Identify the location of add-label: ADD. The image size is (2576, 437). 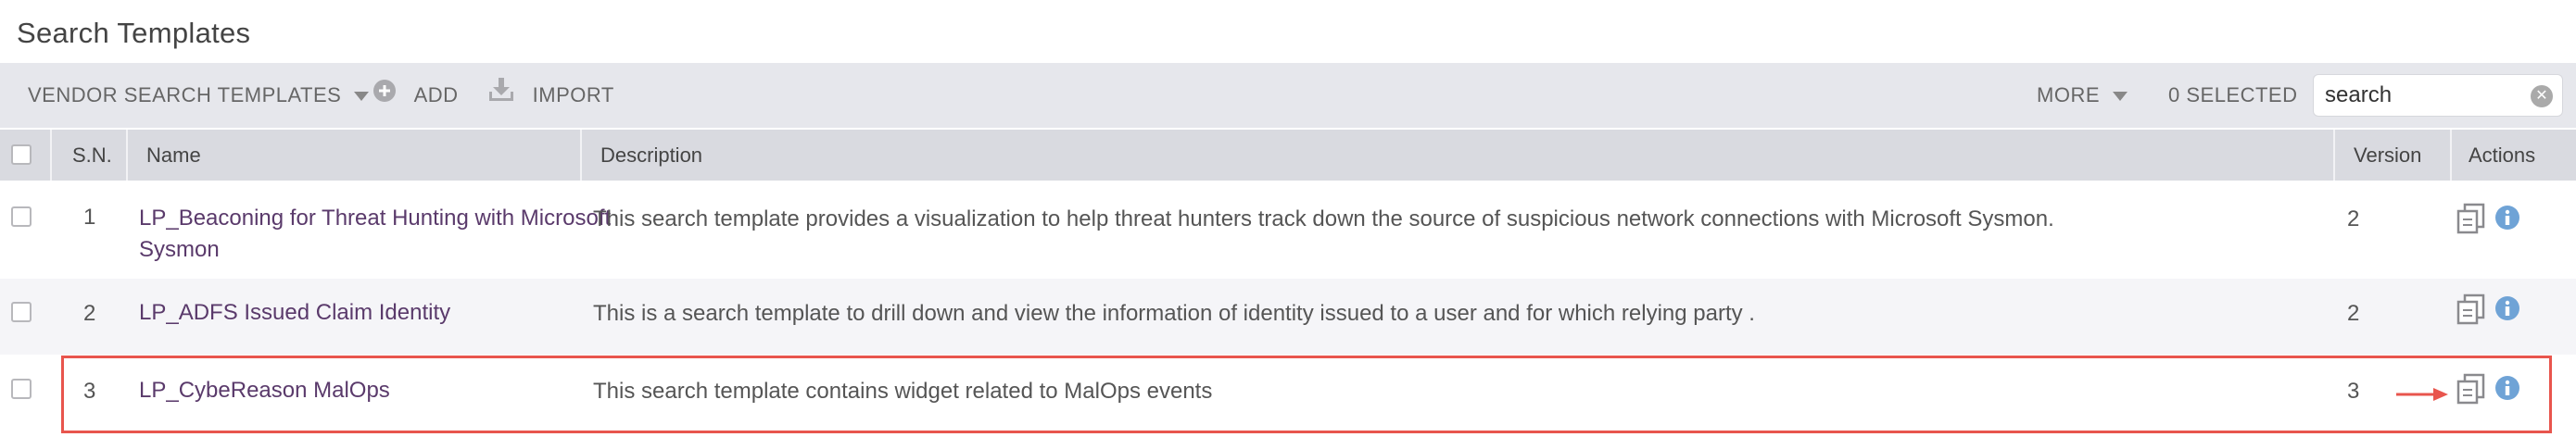
(436, 94).